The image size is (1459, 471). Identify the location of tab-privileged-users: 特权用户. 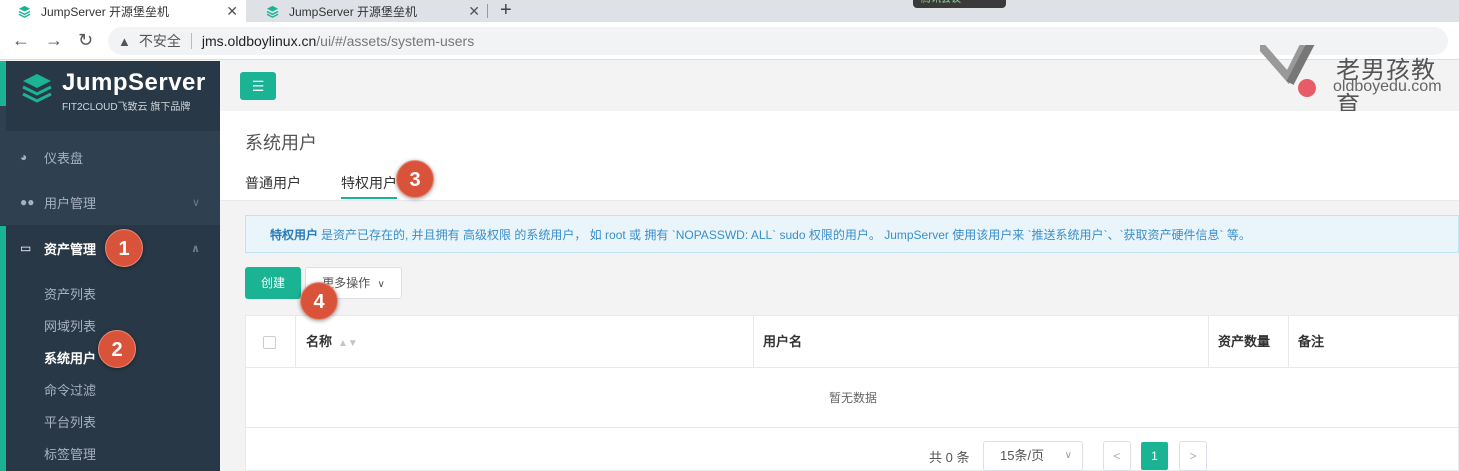
(369, 183).